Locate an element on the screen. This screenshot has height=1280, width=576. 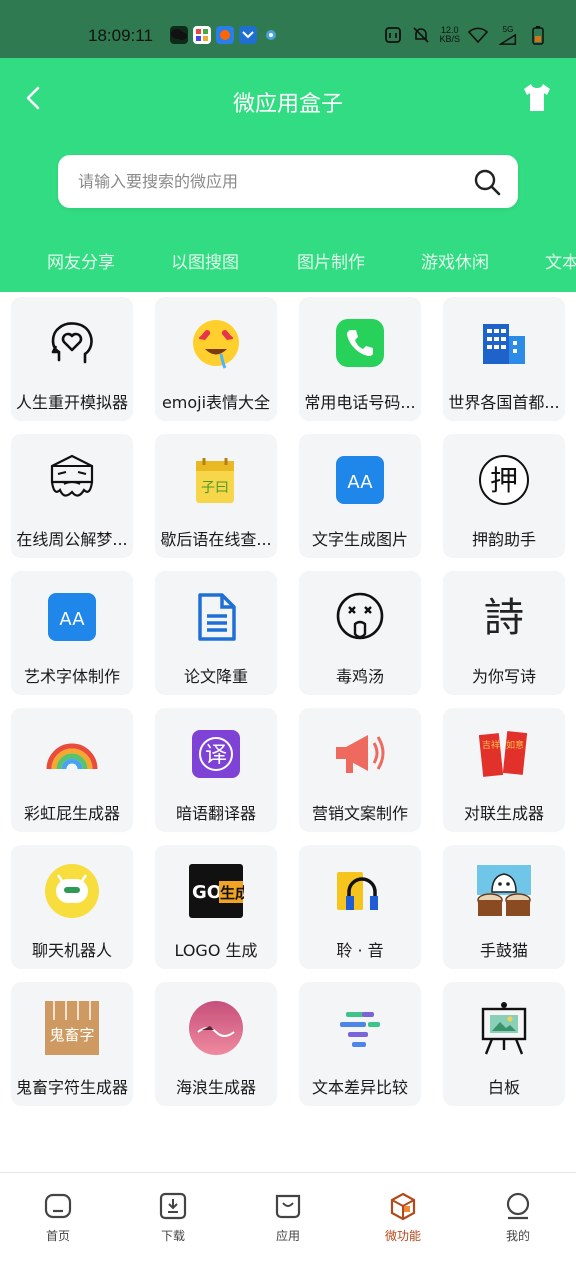
ghost-text-icon: 鬼畜字 is located at coordinates (72, 1028).